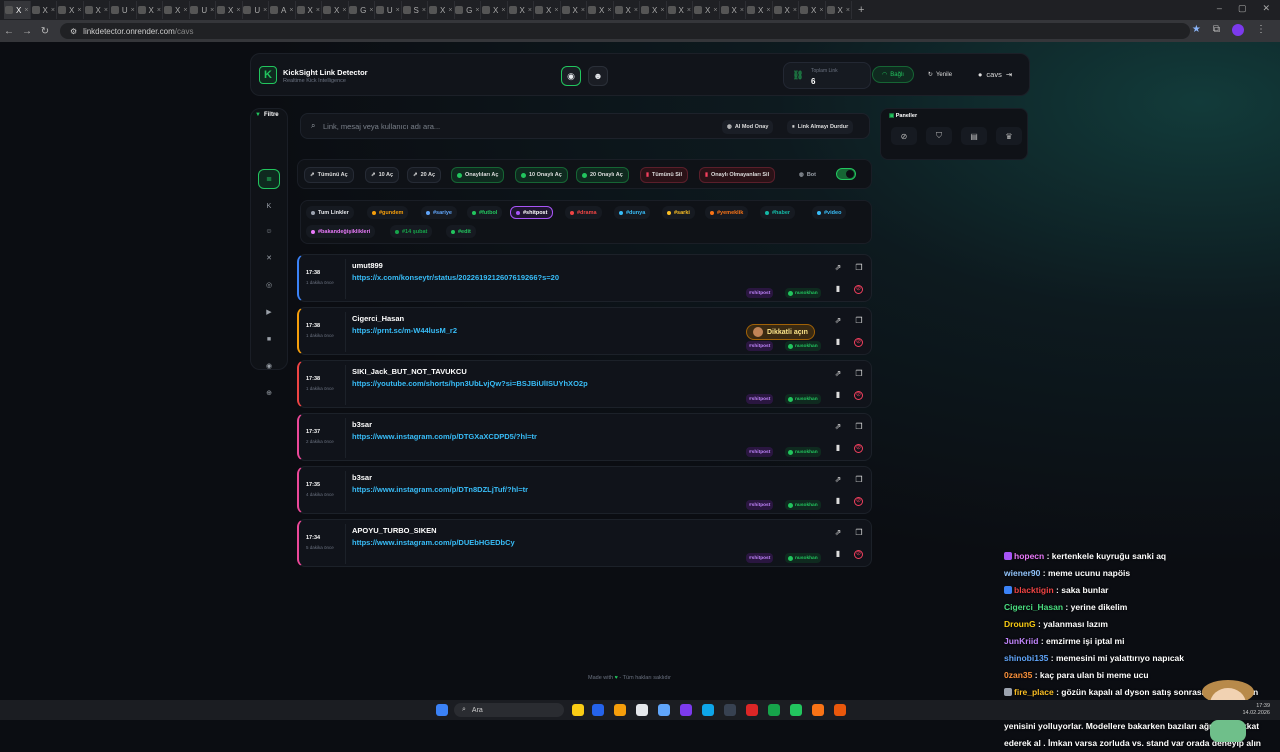 Image resolution: width=1280 pixels, height=752 pixels. Describe the element at coordinates (478, 175) in the screenshot. I see `open-approved-button: Onaylıları Aç` at that location.